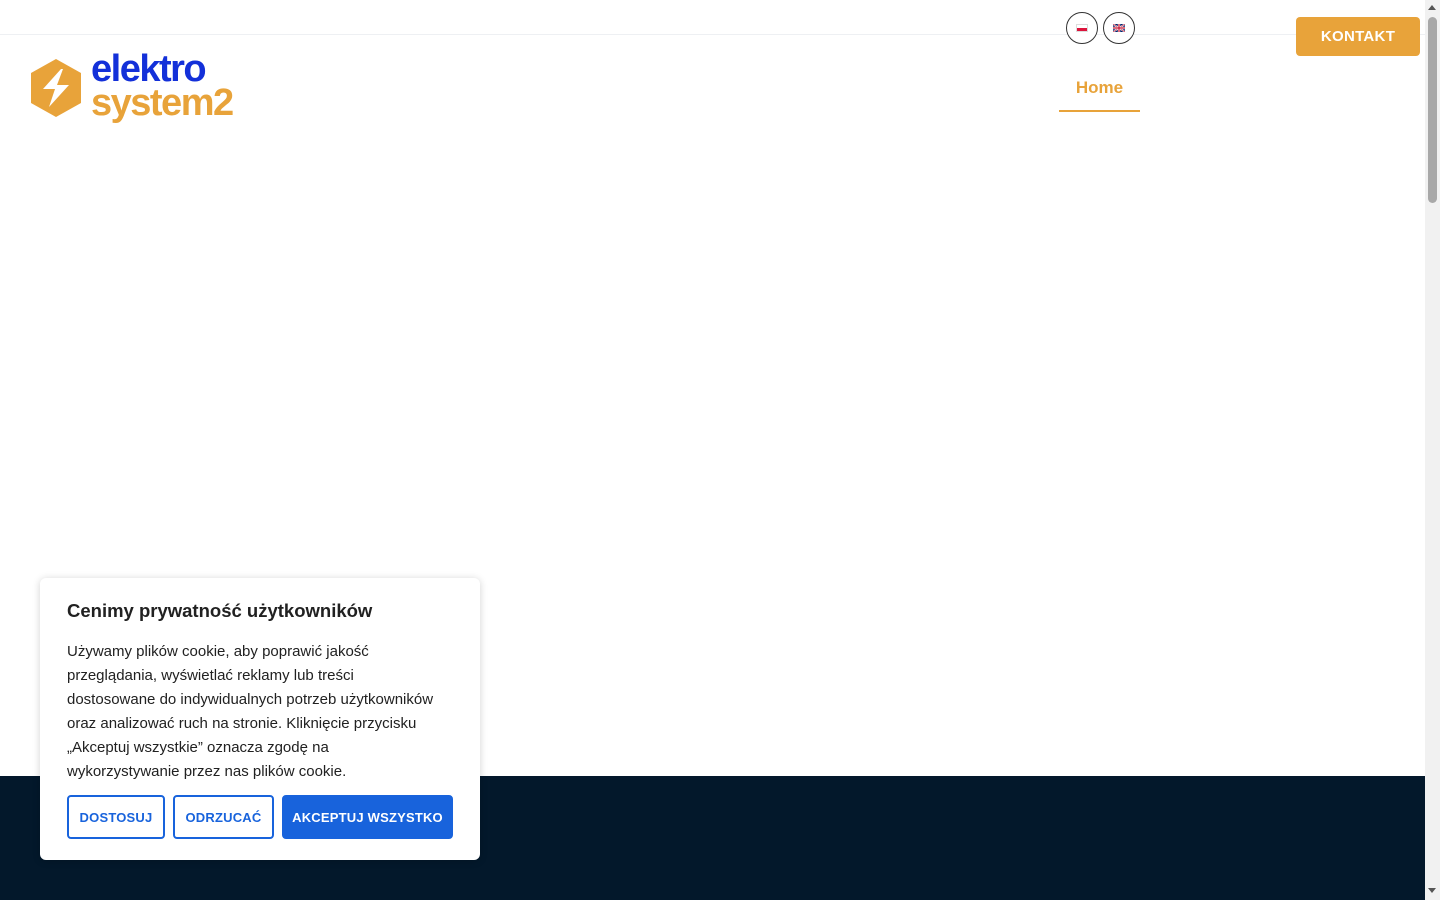  I want to click on cookie-customize-button: DOSTOSUJ, so click(116, 817).